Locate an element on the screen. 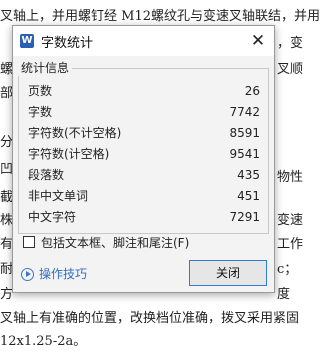 The height and width of the screenshot is (352, 320). stat-row-pages: 页数 26 is located at coordinates (144, 91).